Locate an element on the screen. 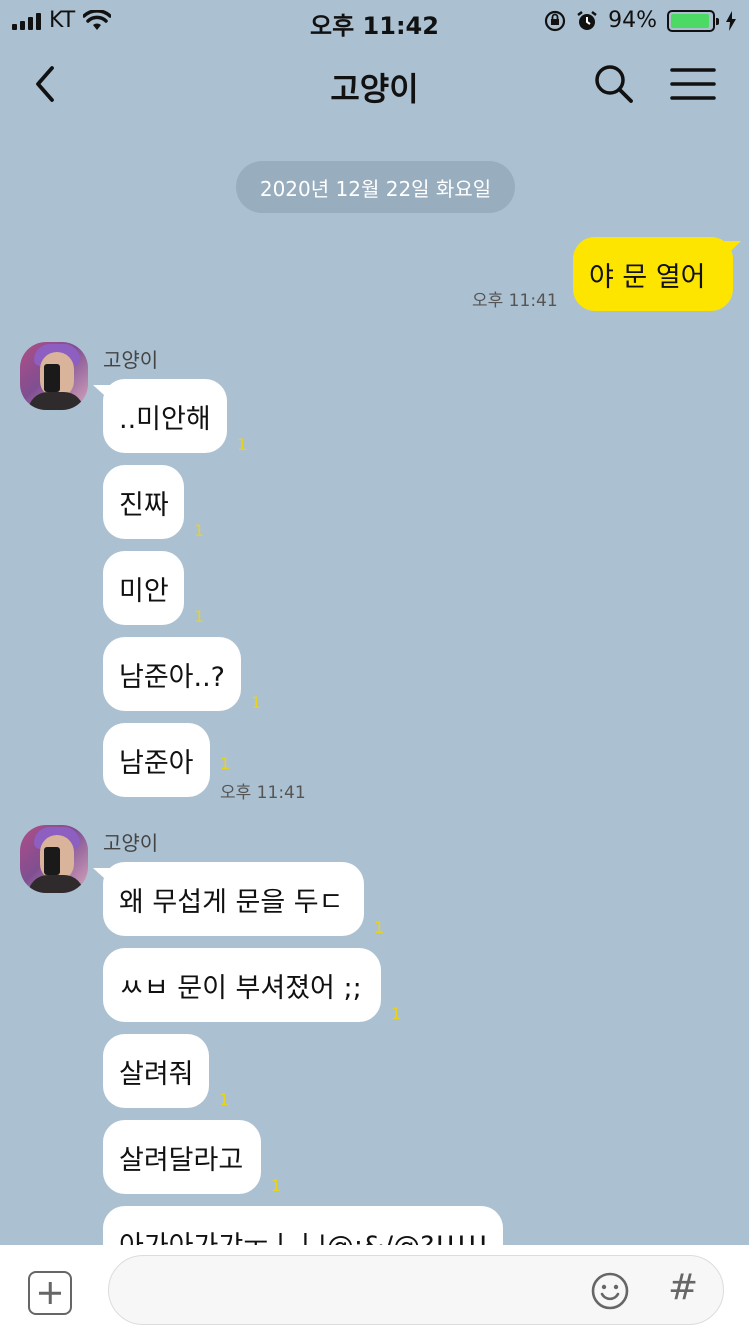  status-right: 94% is located at coordinates (640, 20).